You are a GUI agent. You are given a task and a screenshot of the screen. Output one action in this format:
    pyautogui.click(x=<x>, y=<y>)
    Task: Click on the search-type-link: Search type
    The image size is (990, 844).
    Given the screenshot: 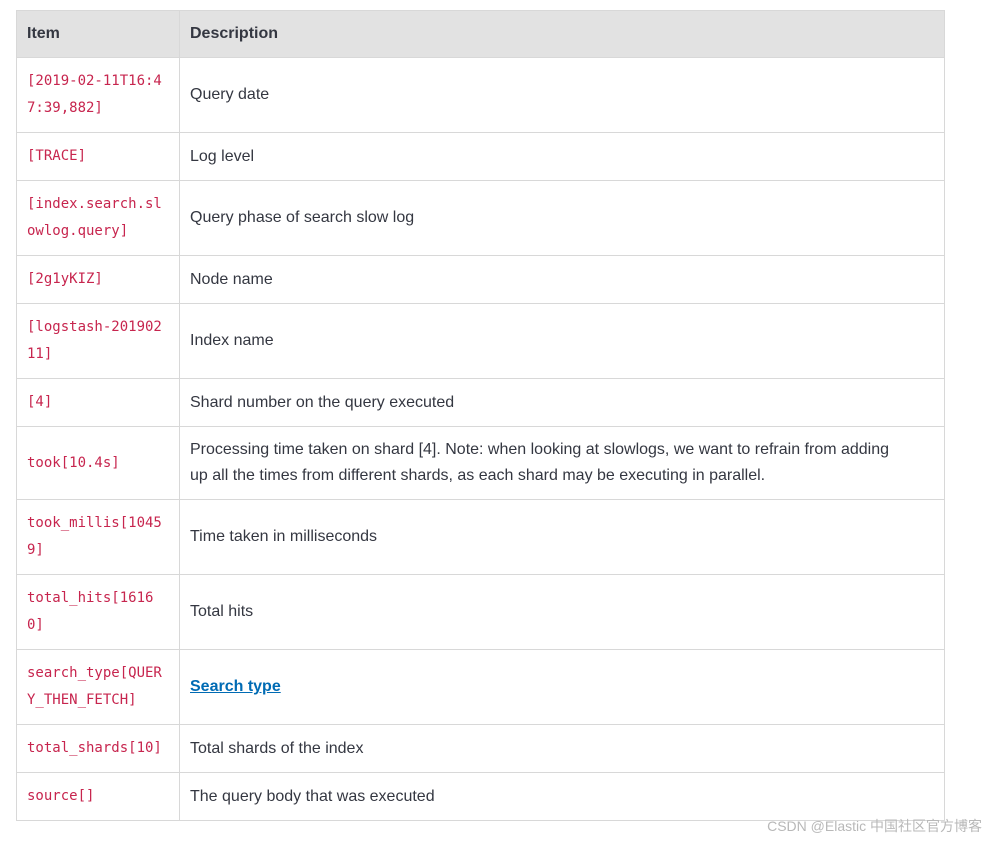 What is the action you would take?
    pyautogui.click(x=235, y=686)
    